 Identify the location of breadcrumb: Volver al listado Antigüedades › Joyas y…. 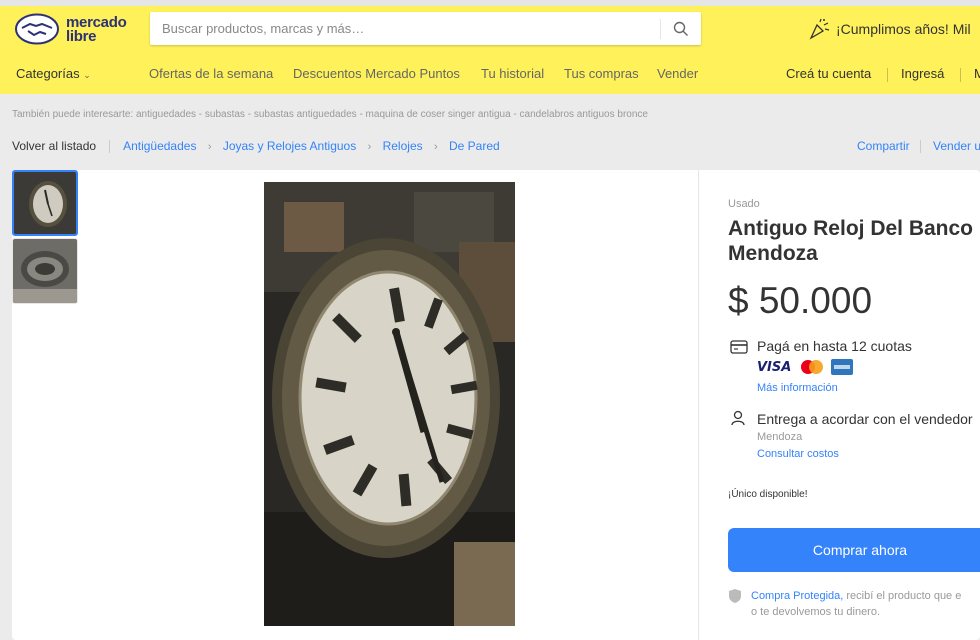
(256, 147).